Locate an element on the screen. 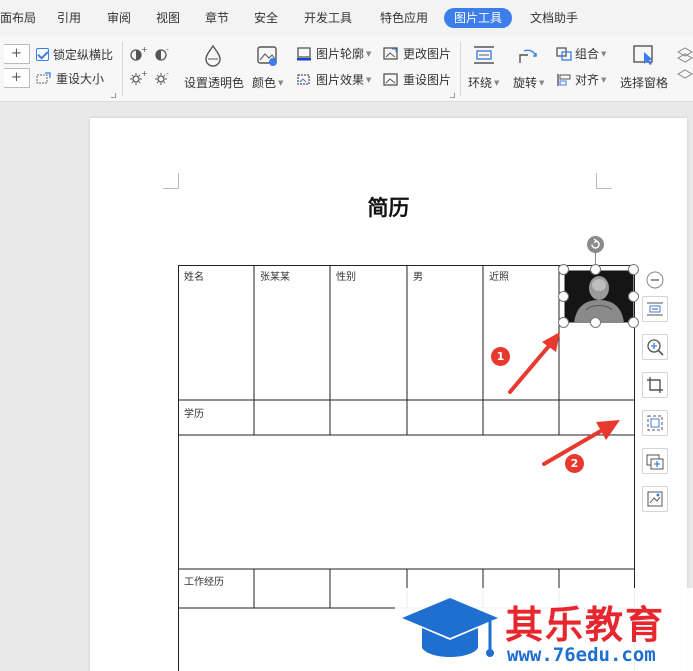 The height and width of the screenshot is (671, 693). selection-pane-label: 选择窗格 is located at coordinates (644, 83).